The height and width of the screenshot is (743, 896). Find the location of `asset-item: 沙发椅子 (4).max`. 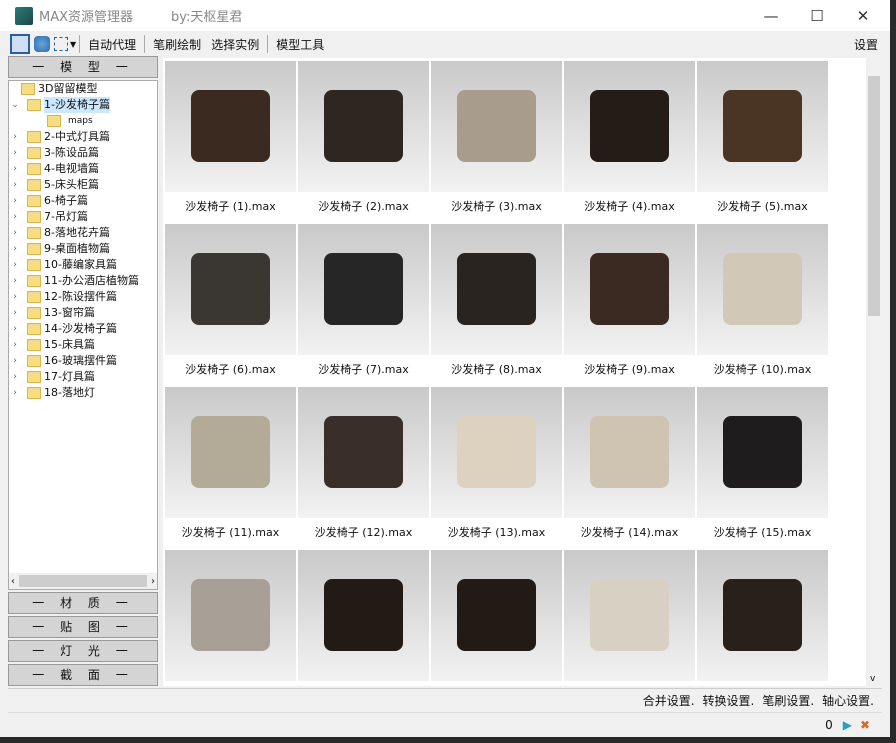

asset-item: 沙发椅子 (4).max is located at coordinates (629, 141).